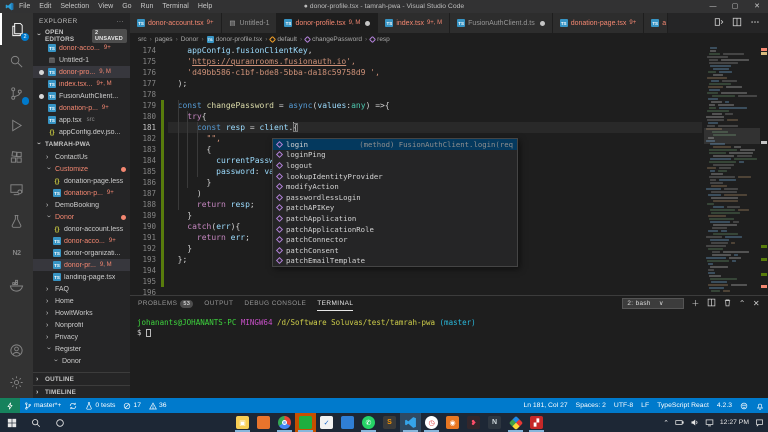  What do you see at coordinates (760, 405) in the screenshot?
I see `status-bell` at bounding box center [760, 405].